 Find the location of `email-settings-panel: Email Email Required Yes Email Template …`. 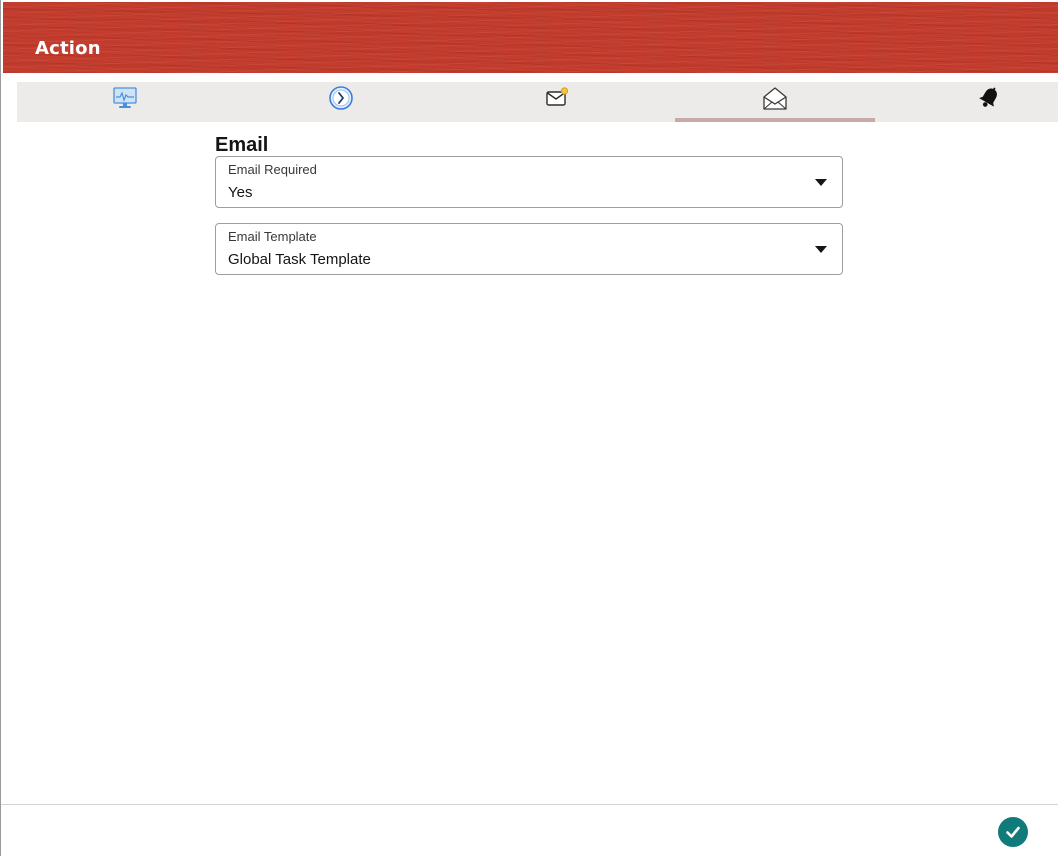

email-settings-panel: Email Email Required Yes Email Template … is located at coordinates (529, 204).